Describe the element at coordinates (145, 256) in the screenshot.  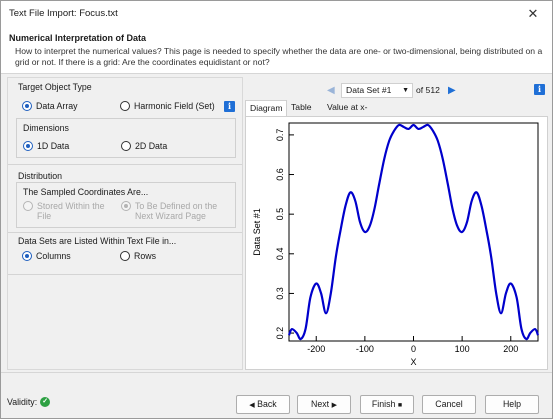
I see `radio-label: Rows` at that location.